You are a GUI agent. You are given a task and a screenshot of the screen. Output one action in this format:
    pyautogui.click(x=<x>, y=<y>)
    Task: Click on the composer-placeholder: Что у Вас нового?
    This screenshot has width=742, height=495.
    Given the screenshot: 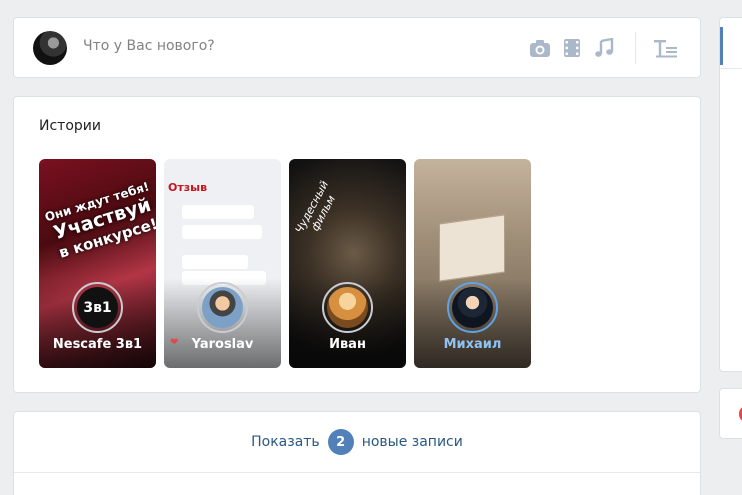 What is the action you would take?
    pyautogui.click(x=149, y=46)
    